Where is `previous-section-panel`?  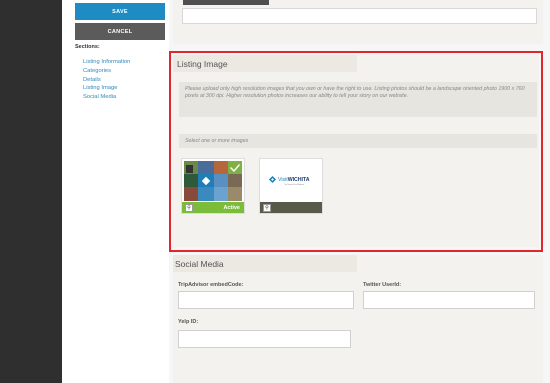
previous-section-panel is located at coordinates (358, 22).